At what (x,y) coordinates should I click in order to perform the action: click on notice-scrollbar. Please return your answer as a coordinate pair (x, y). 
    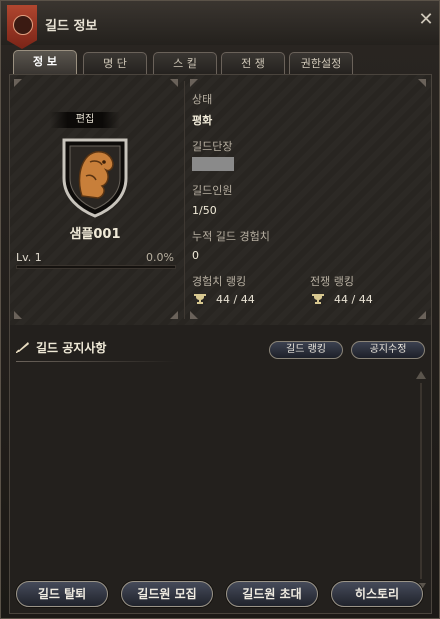
    Looking at the image, I should click on (421, 481).